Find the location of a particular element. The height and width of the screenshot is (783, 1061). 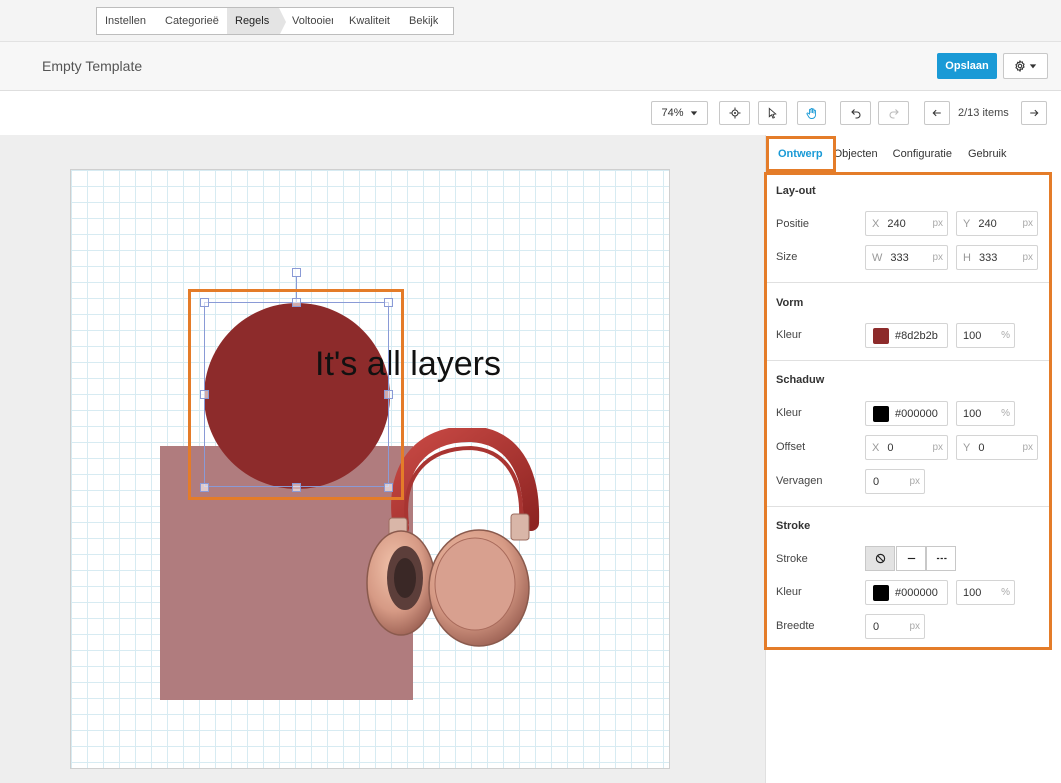

redo-button is located at coordinates (893, 113).